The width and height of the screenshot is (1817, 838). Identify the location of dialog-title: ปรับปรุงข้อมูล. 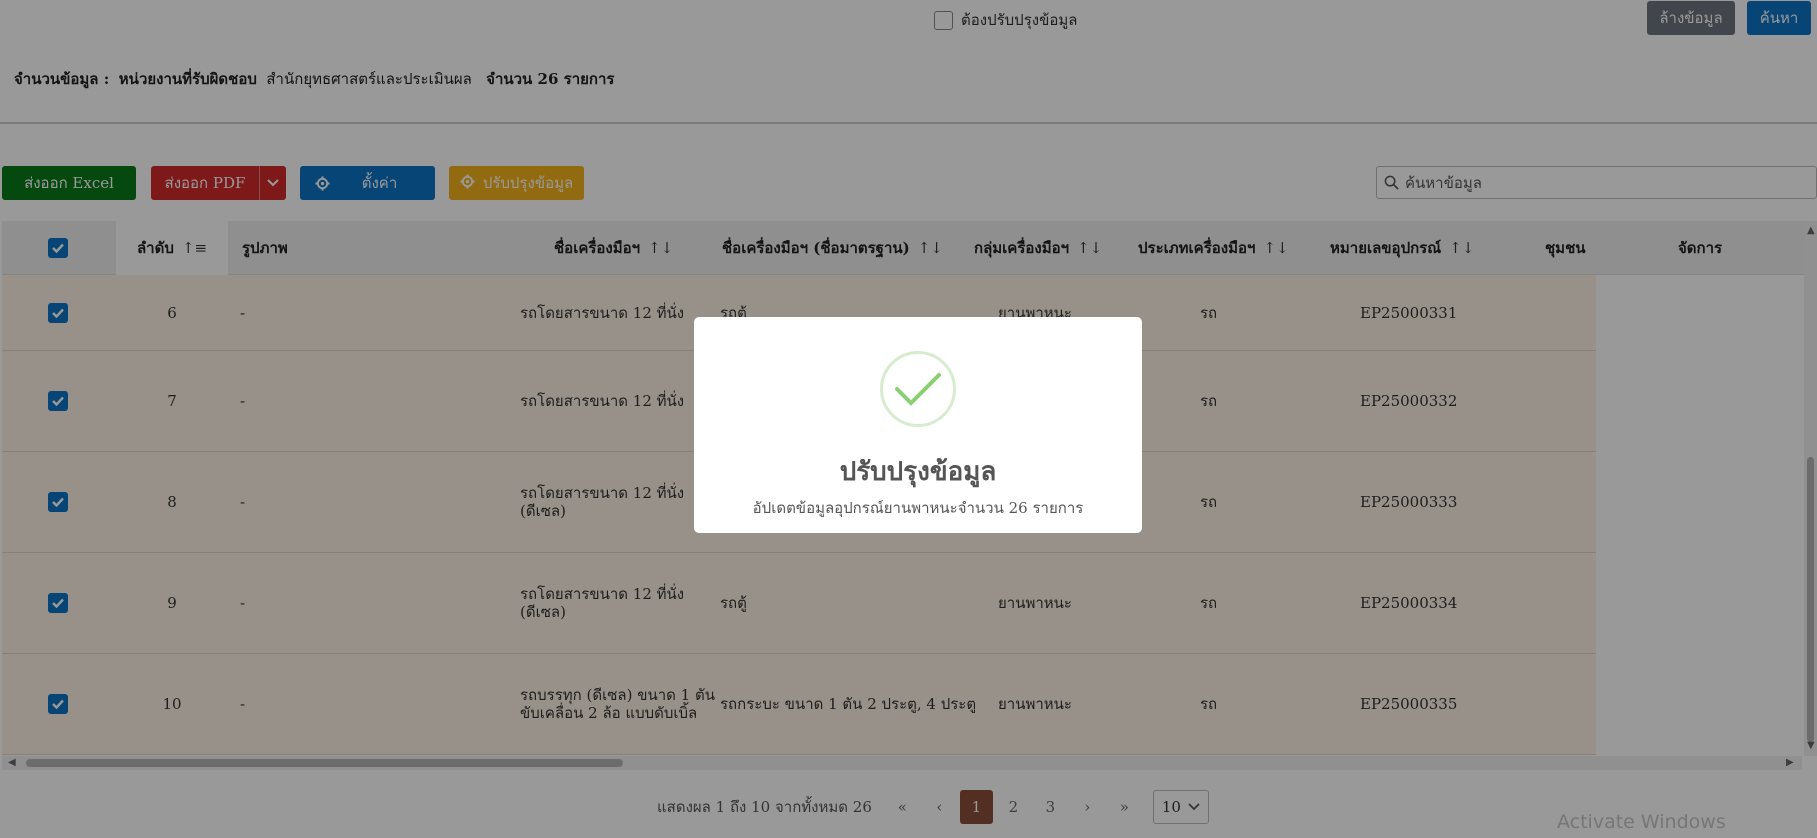
(918, 472).